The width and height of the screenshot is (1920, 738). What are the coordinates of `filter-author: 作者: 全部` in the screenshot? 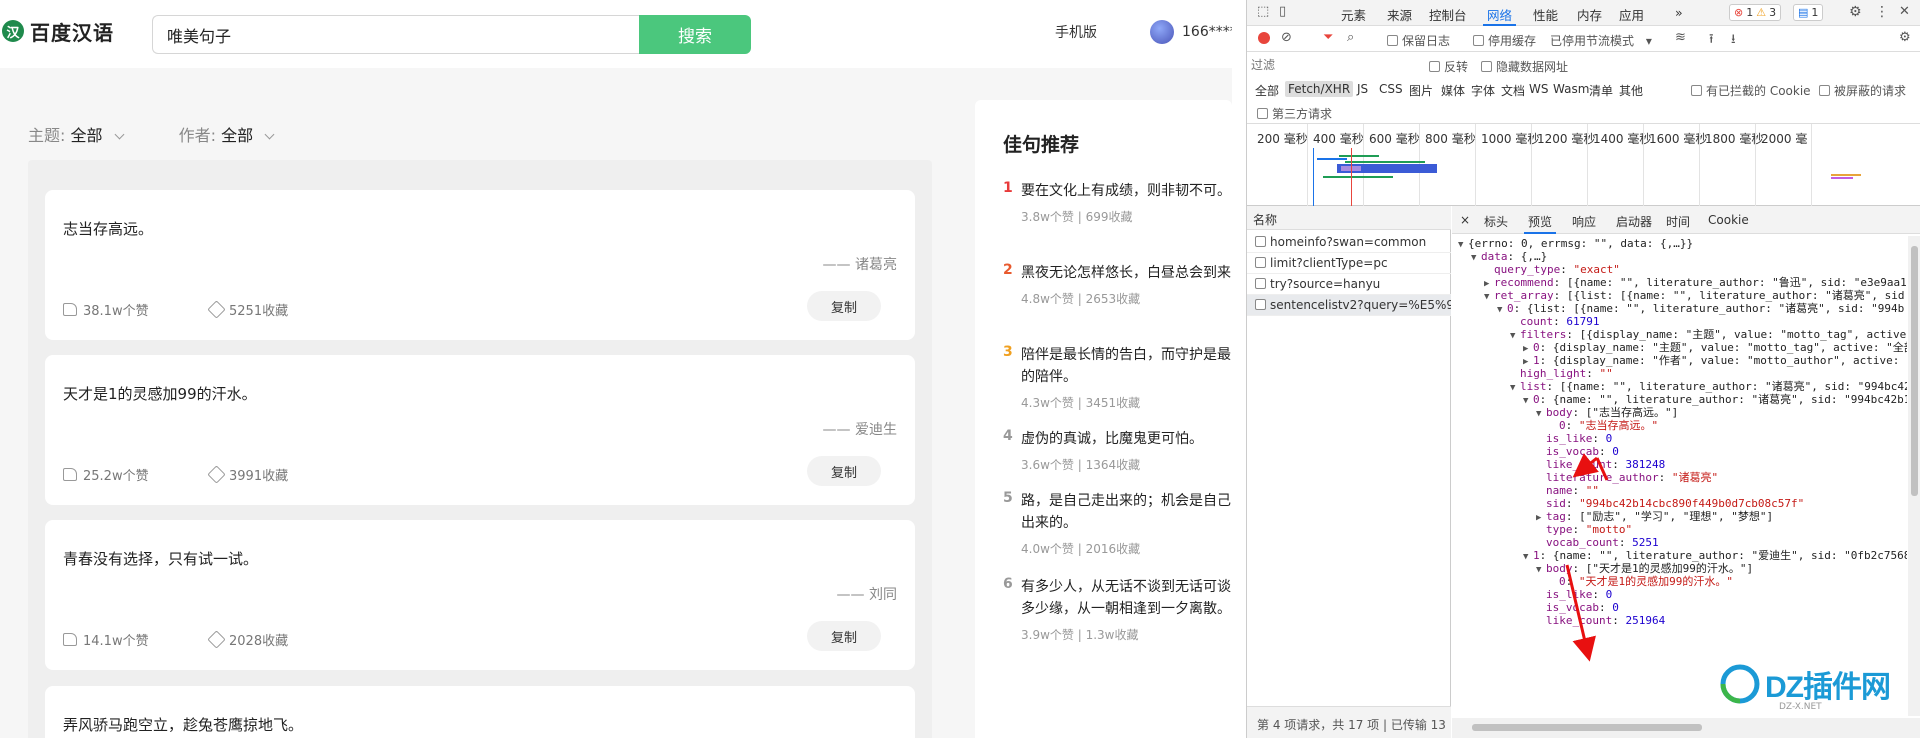 It's located at (227, 134).